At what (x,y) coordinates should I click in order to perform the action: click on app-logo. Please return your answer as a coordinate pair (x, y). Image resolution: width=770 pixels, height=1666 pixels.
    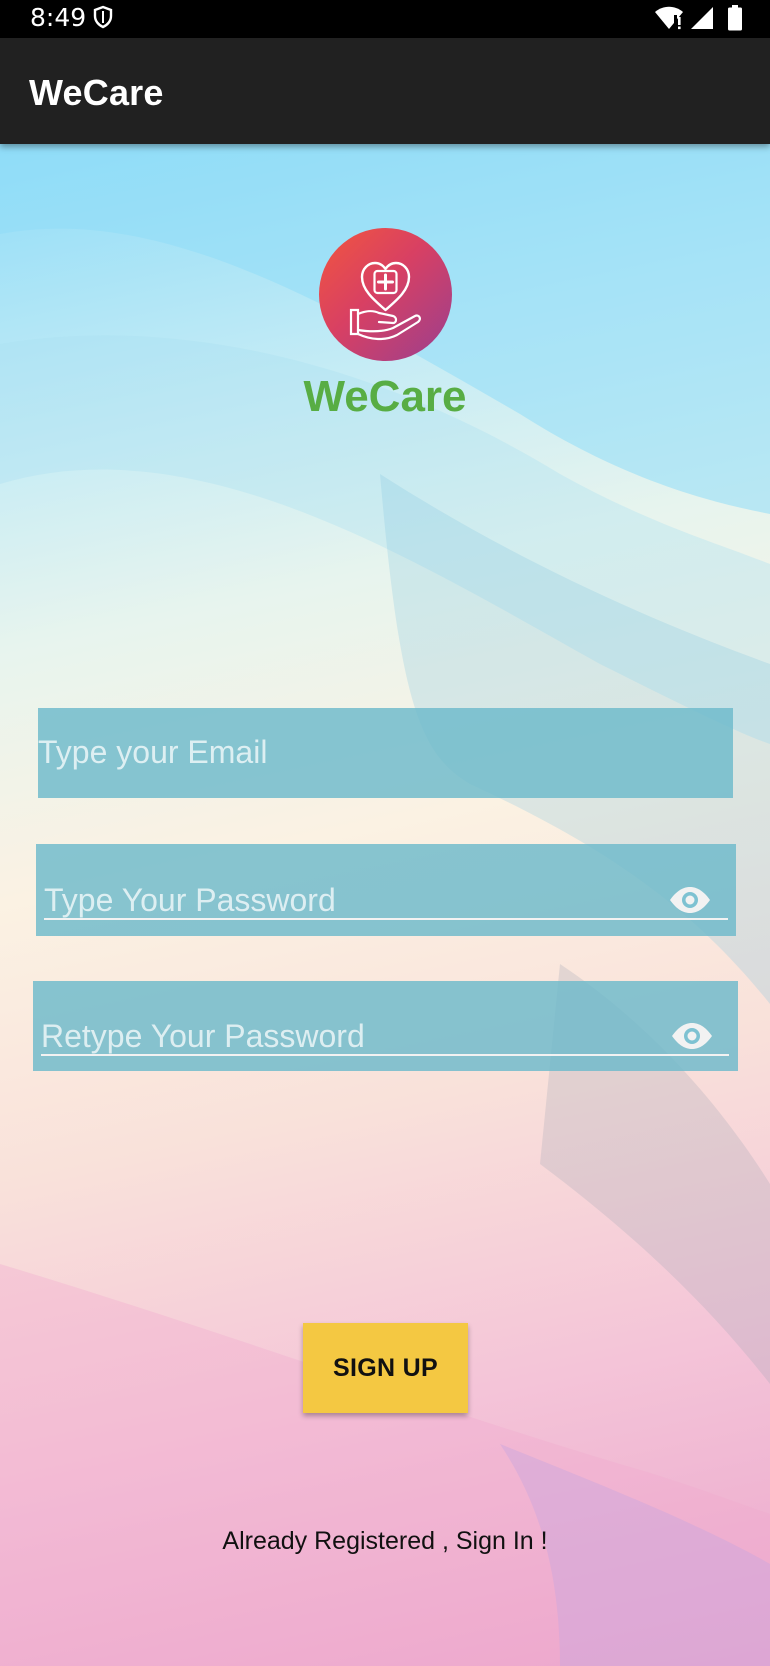
    Looking at the image, I should click on (385, 294).